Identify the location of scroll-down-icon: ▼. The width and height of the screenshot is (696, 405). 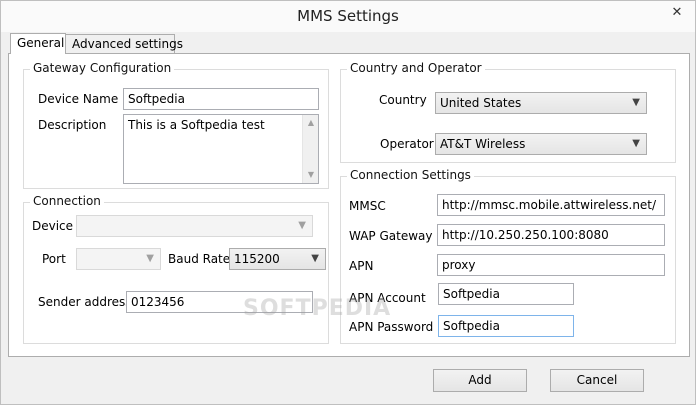
(311, 175).